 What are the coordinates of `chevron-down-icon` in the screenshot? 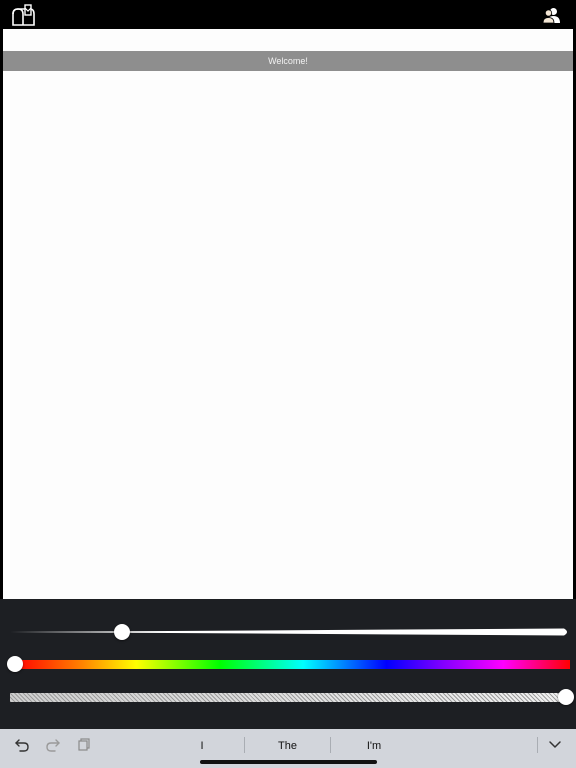 It's located at (555, 745).